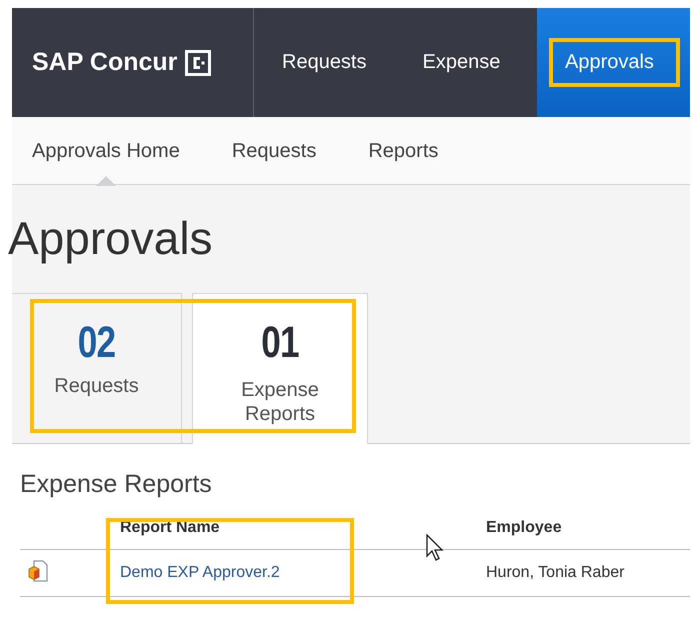  Describe the element at coordinates (461, 62) in the screenshot. I see `nav-tab: Expense` at that location.